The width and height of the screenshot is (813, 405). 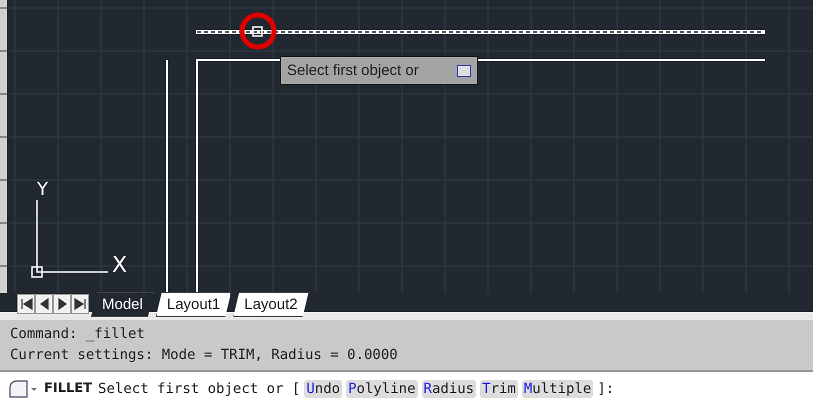 What do you see at coordinates (382, 389) in the screenshot?
I see `command-option: Polyline` at bounding box center [382, 389].